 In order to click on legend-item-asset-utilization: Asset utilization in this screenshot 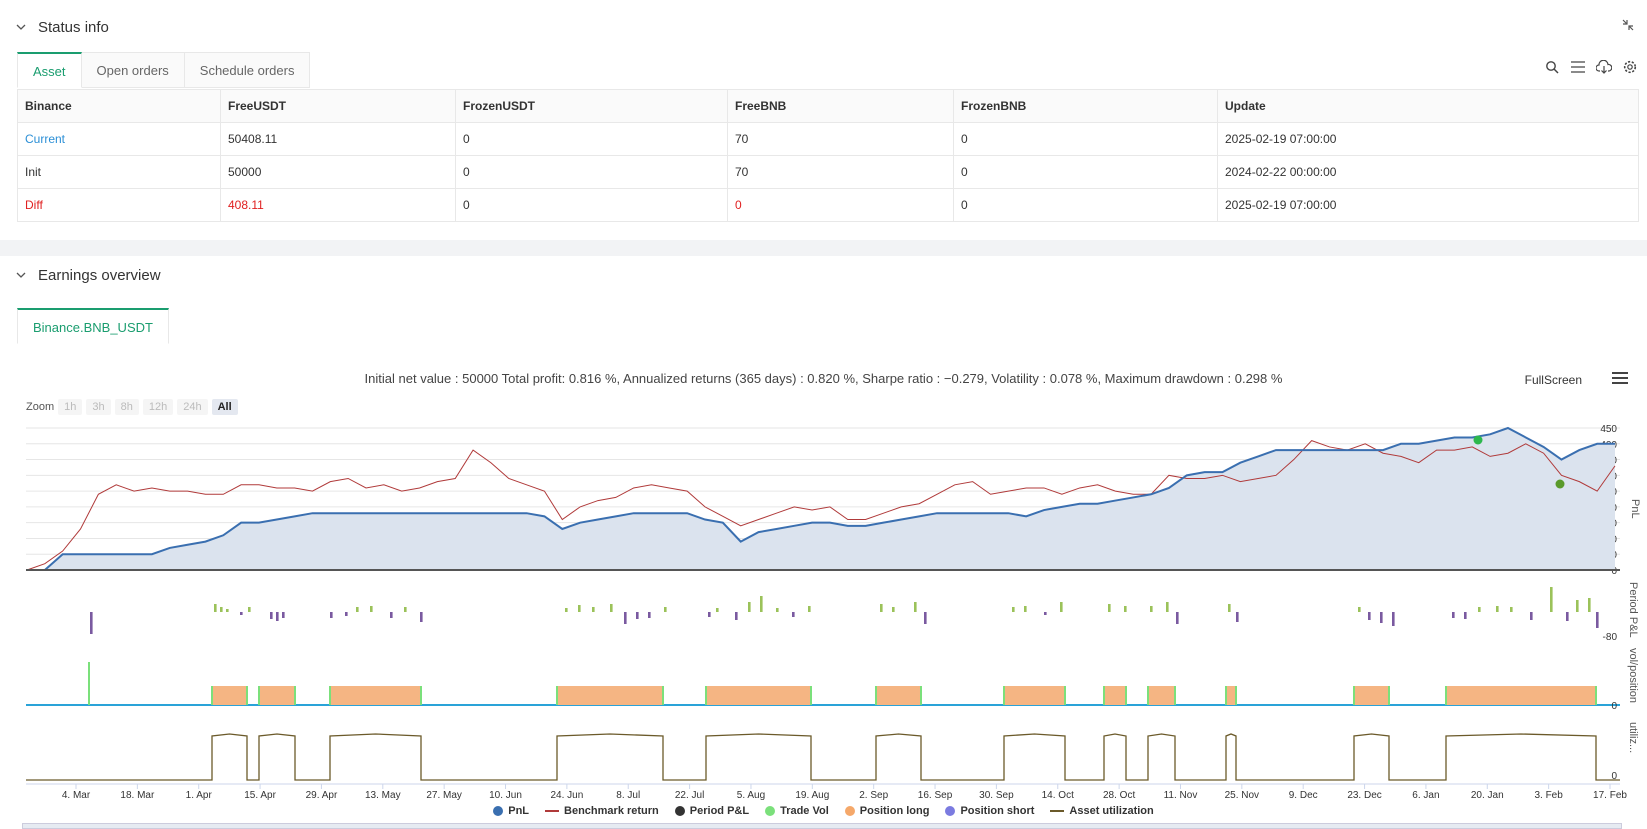, I will do `click(1102, 811)`.